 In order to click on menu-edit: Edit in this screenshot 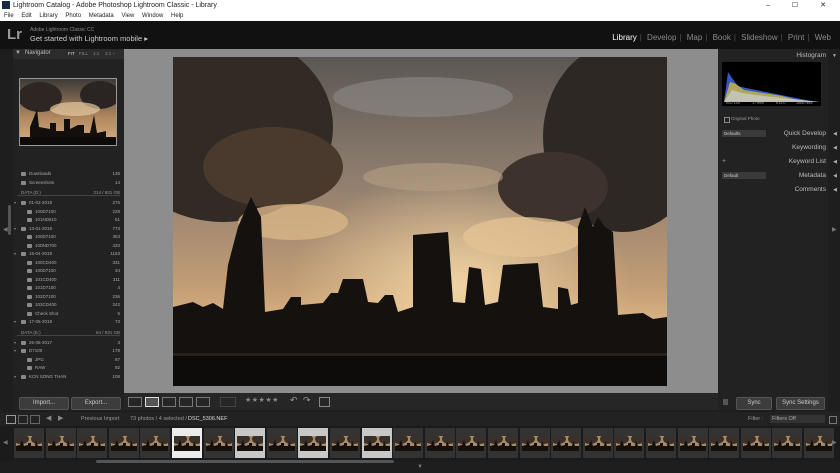, I will do `click(26, 16)`.